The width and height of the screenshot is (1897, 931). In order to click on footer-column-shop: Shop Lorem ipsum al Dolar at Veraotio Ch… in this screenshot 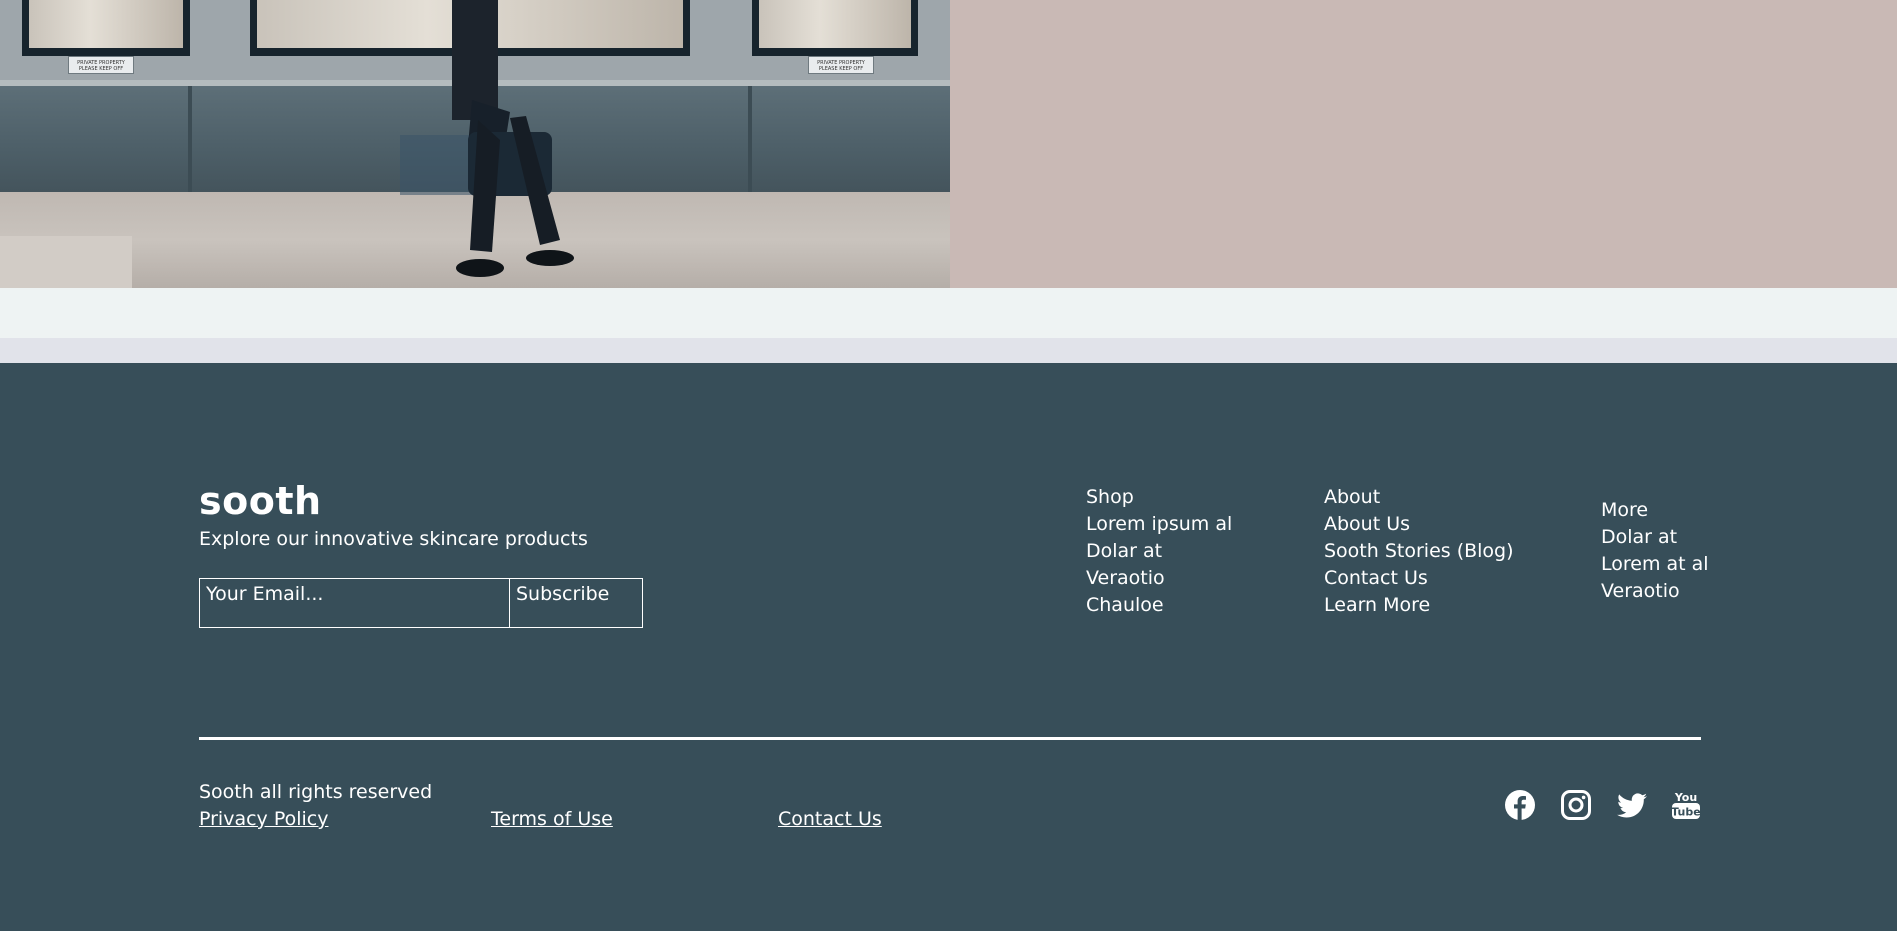, I will do `click(1159, 551)`.